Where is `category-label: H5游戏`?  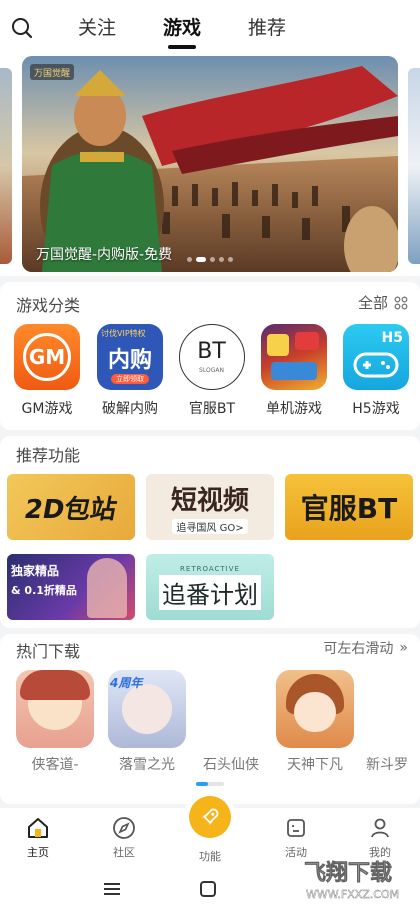
category-label: H5游戏 is located at coordinates (376, 409).